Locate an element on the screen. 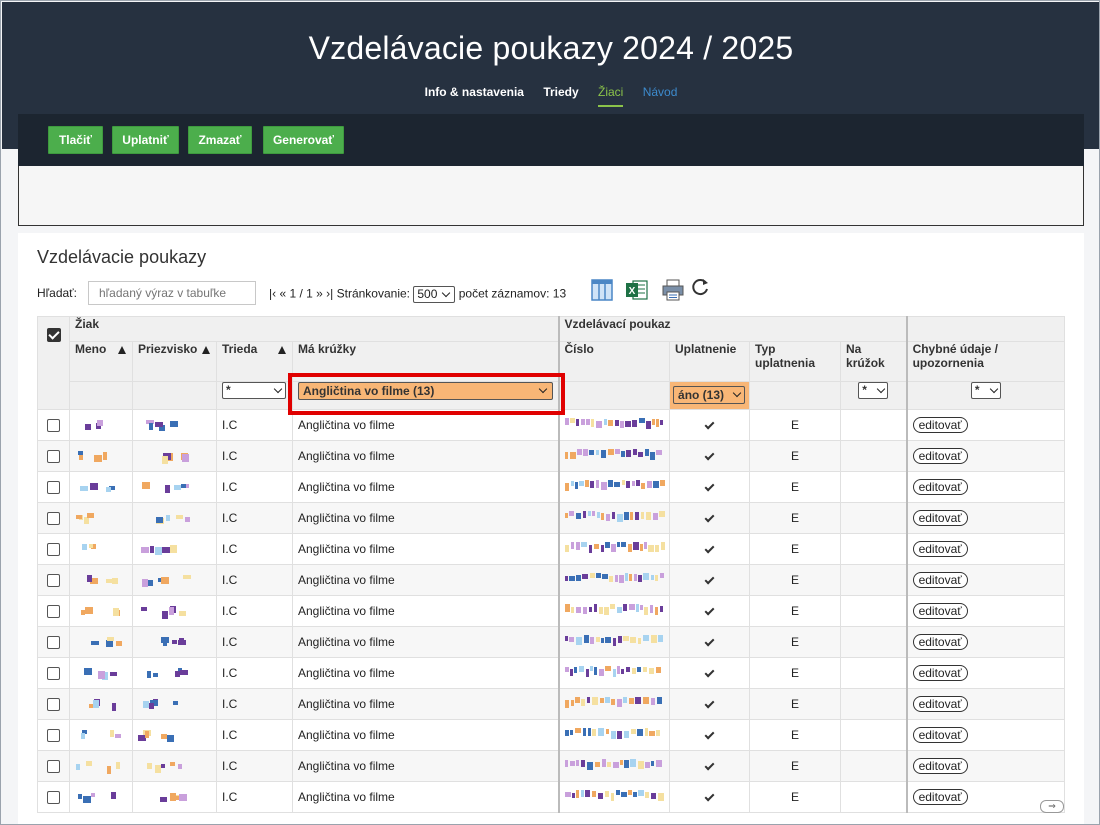 Image resolution: width=1100 pixels, height=825 pixels. group-header-blank is located at coordinates (985, 329).